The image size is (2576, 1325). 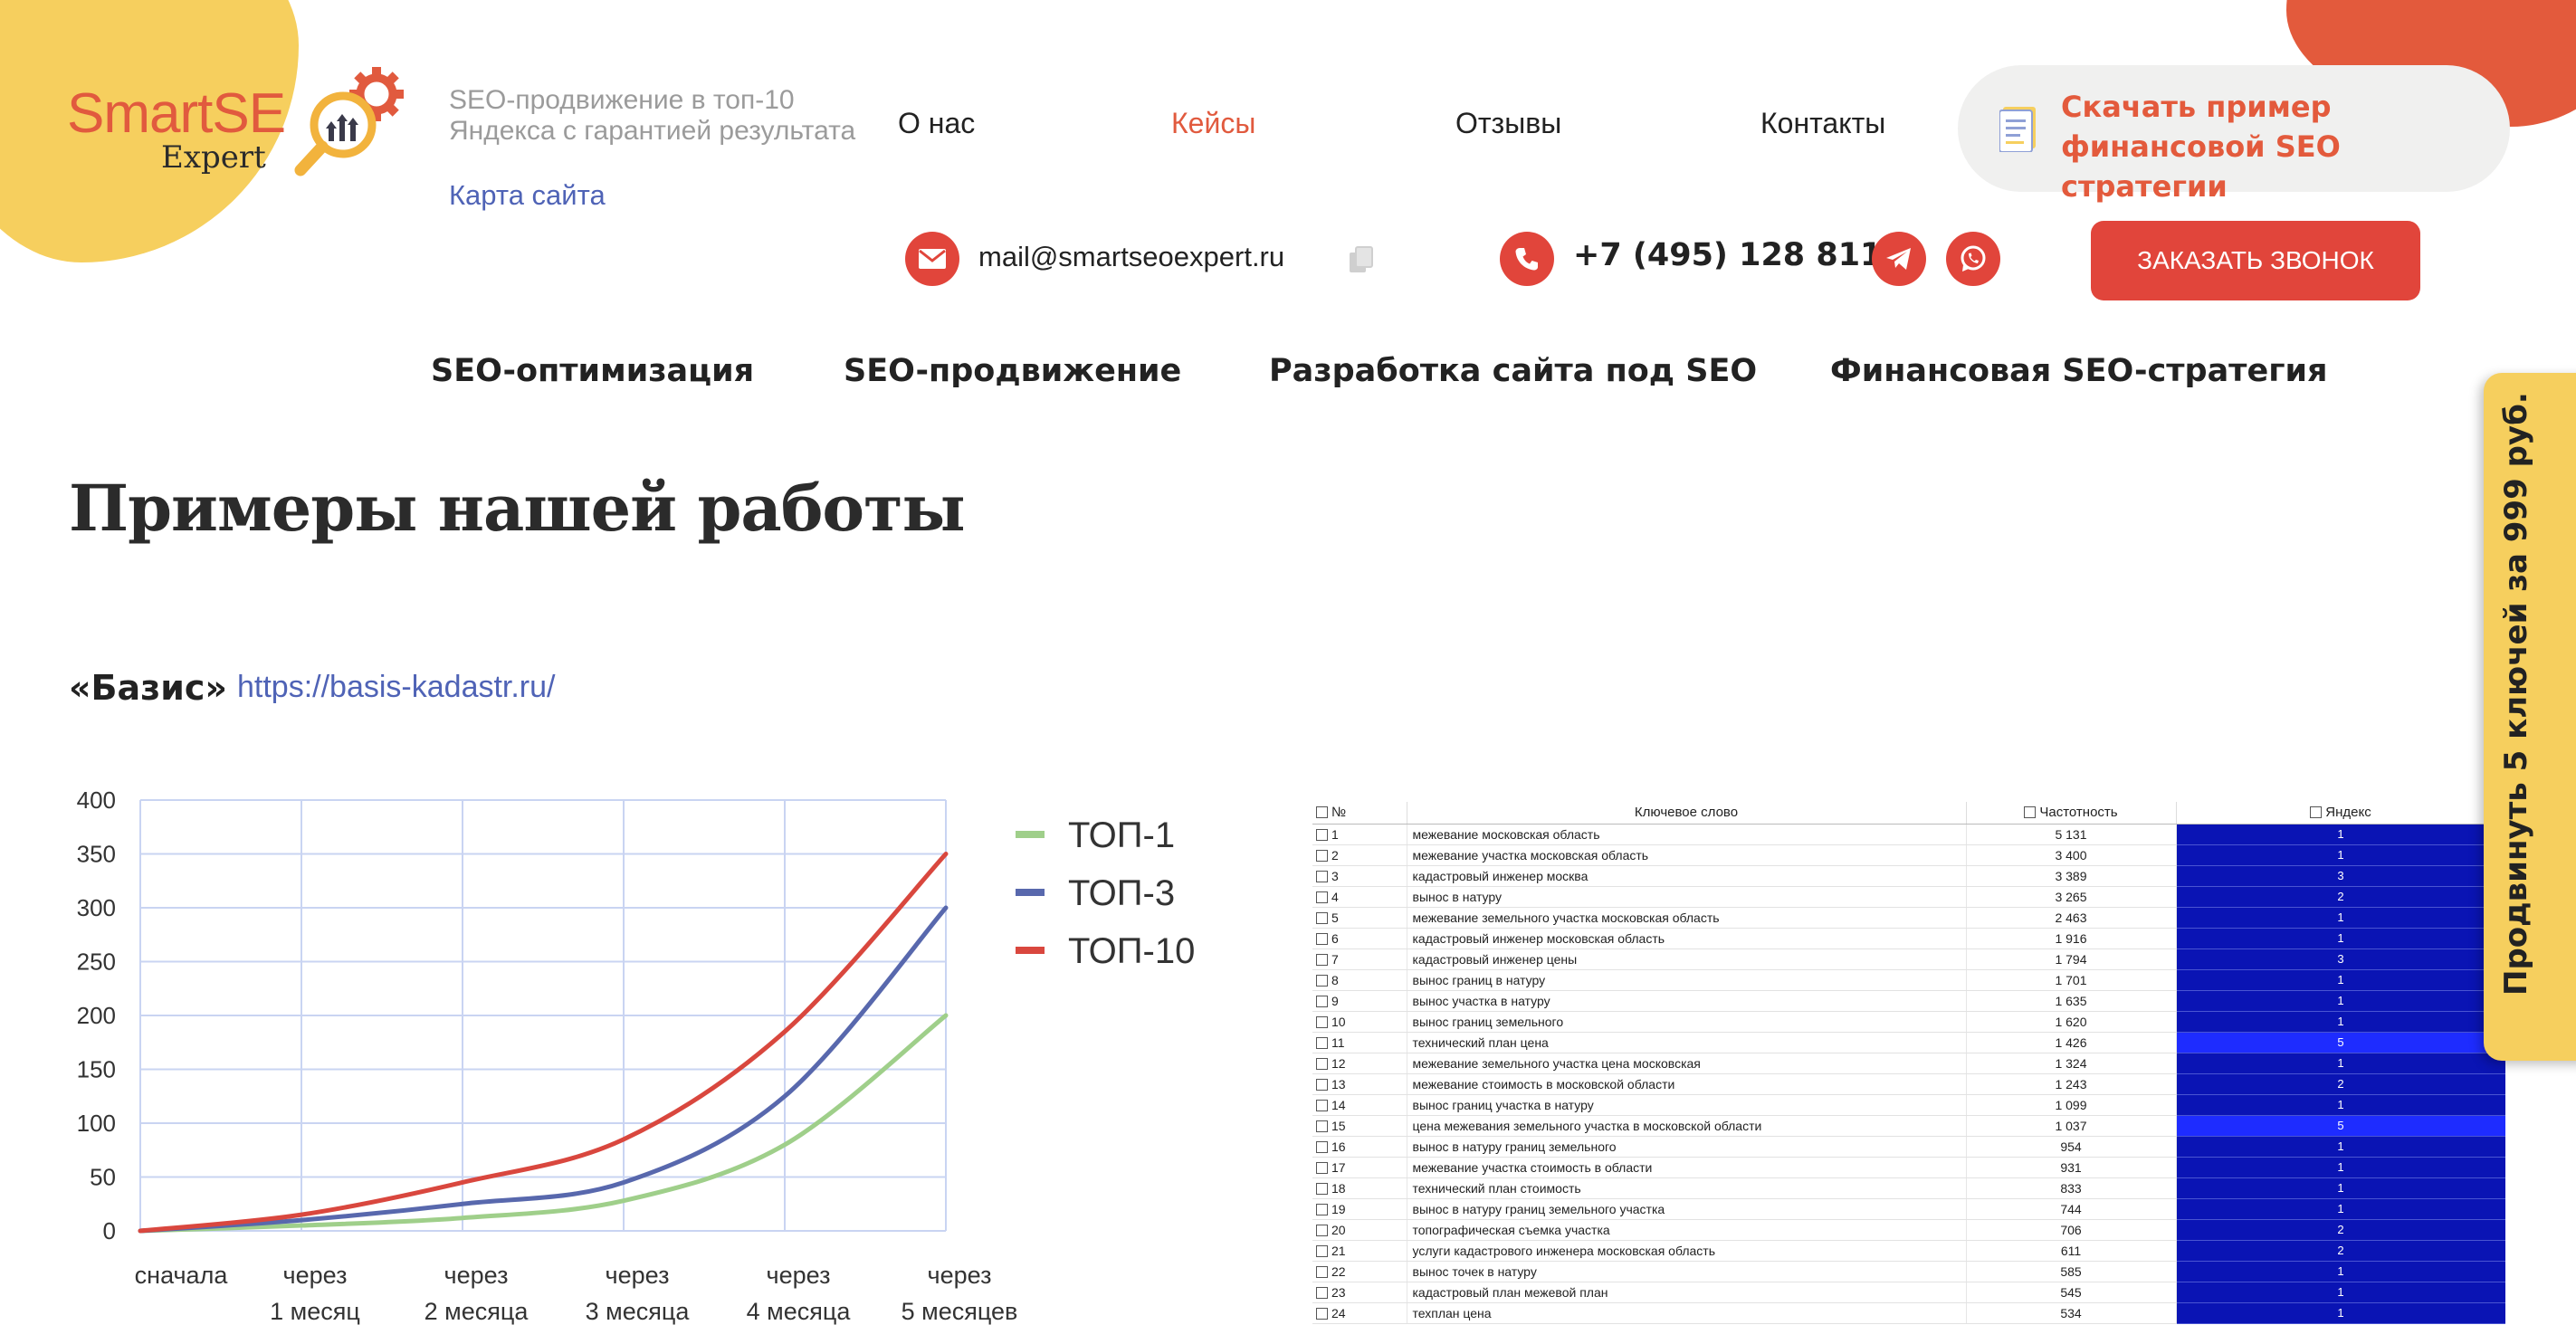 I want to click on nav-reviews: Отзывы, so click(x=1508, y=124).